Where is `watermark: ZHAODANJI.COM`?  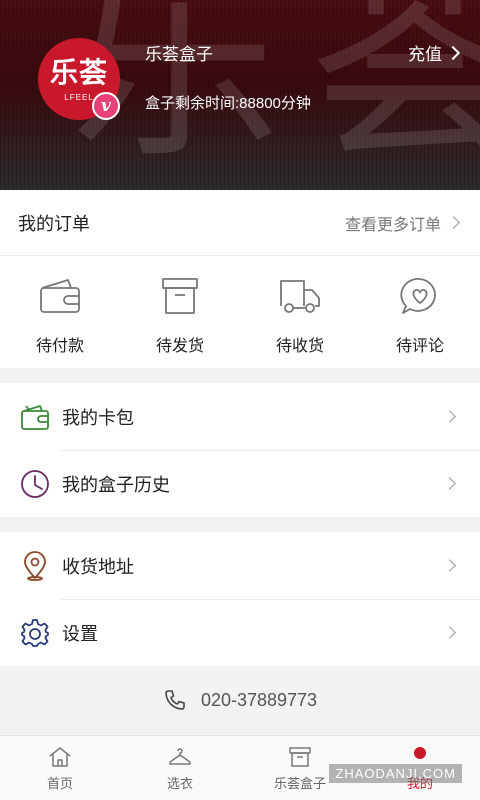
watermark: ZHAODANJI.COM is located at coordinates (395, 773).